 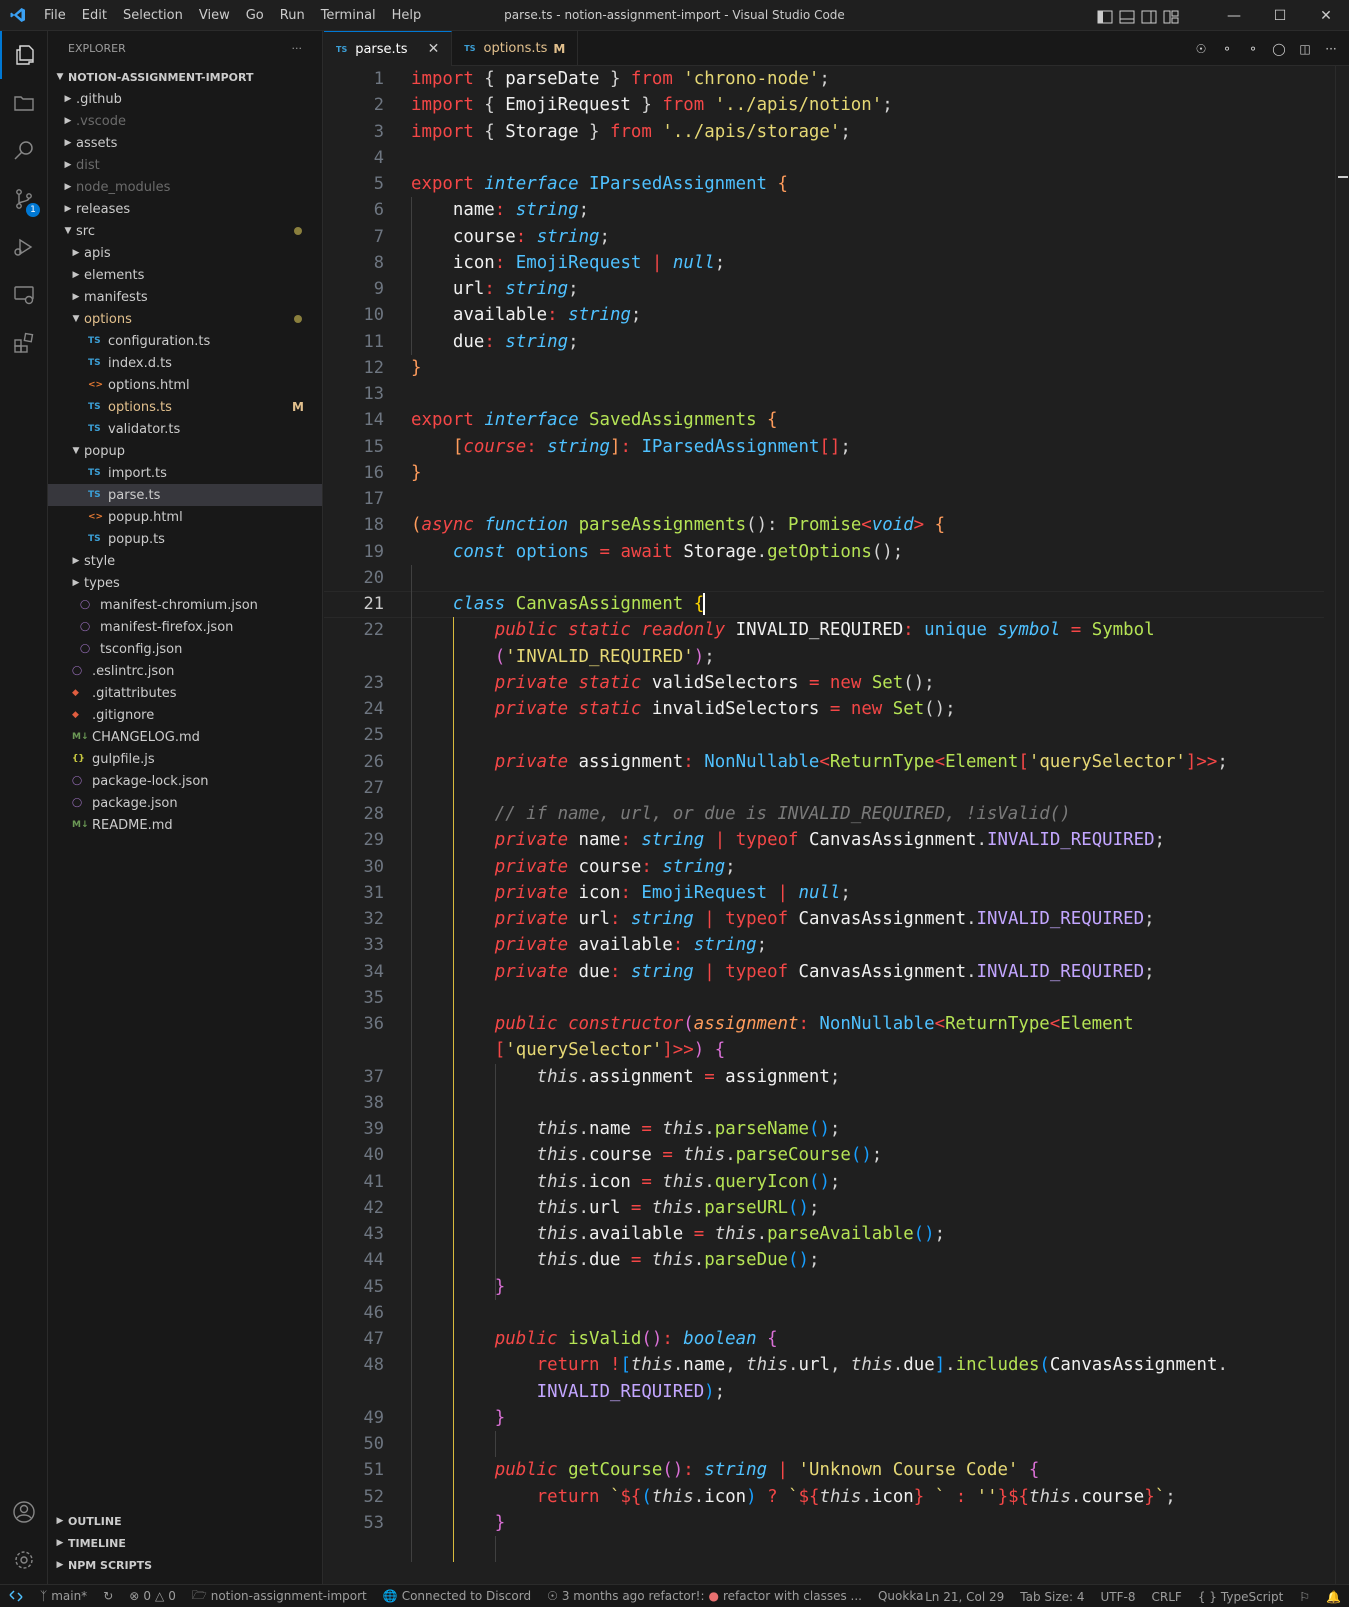 What do you see at coordinates (824, 945) in the screenshot?
I see `code-line: 33 private available: string;` at bounding box center [824, 945].